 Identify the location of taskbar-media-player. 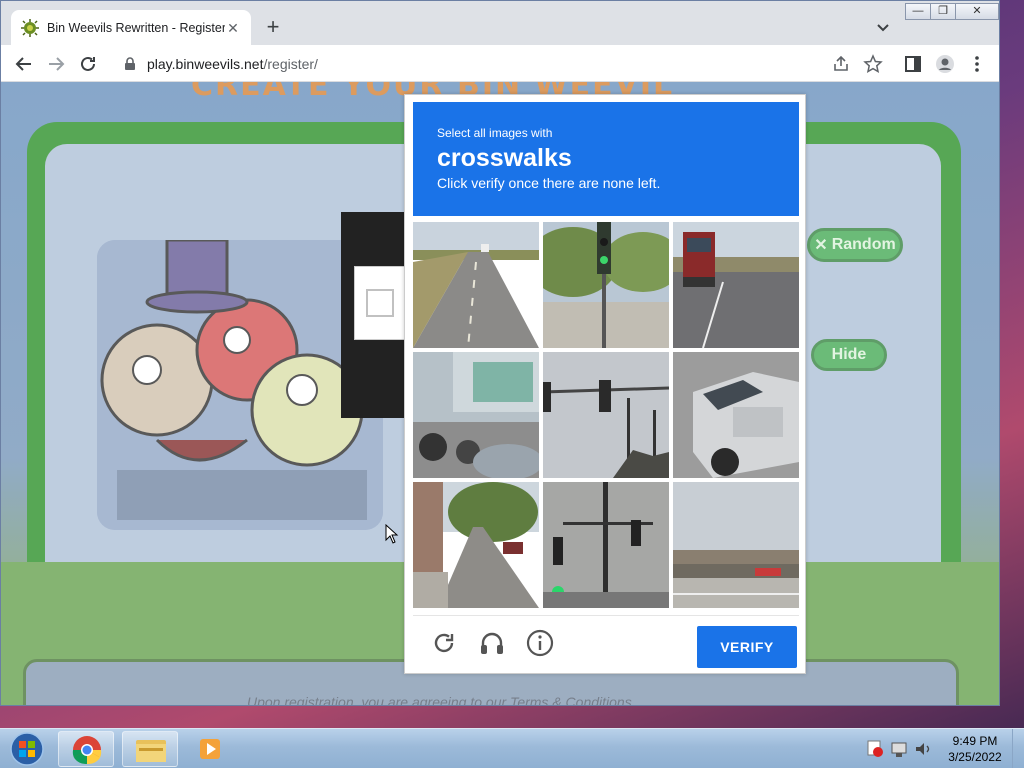
(214, 749).